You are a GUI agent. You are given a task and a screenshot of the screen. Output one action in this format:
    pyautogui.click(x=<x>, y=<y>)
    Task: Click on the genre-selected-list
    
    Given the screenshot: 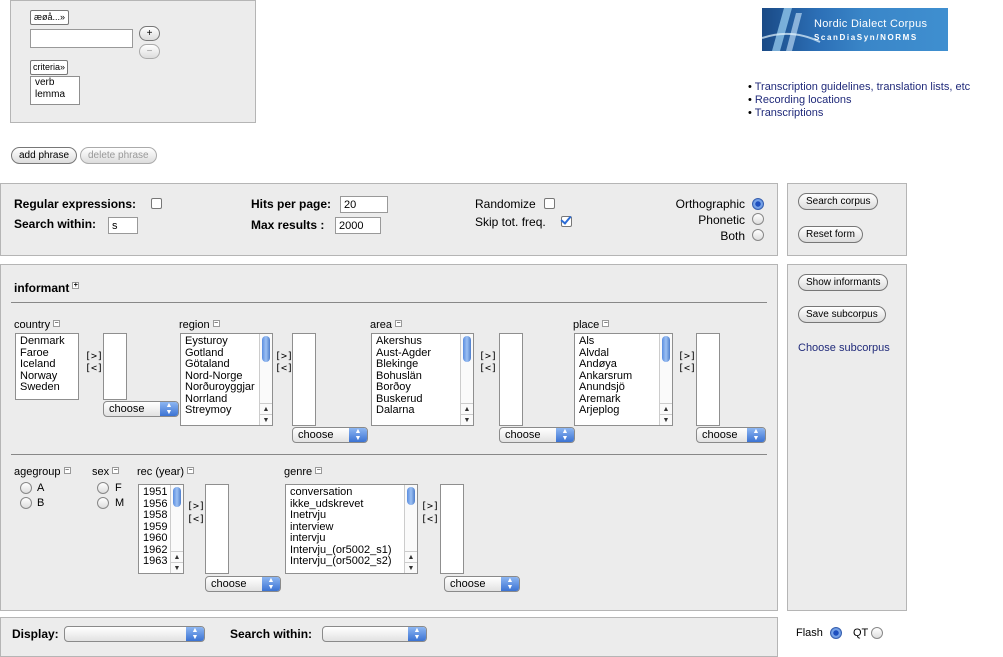 What is the action you would take?
    pyautogui.click(x=452, y=529)
    